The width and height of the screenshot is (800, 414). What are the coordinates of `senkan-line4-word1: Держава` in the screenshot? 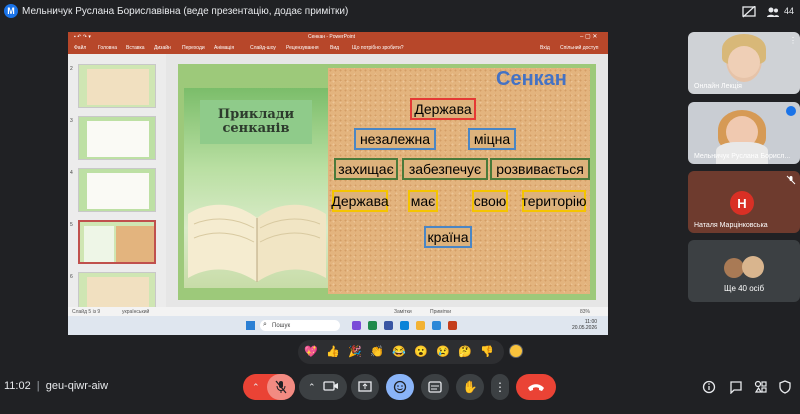 It's located at (360, 201).